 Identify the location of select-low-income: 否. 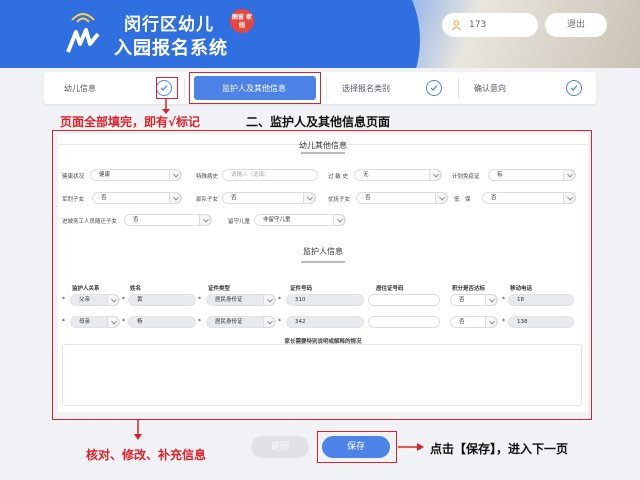
(529, 198).